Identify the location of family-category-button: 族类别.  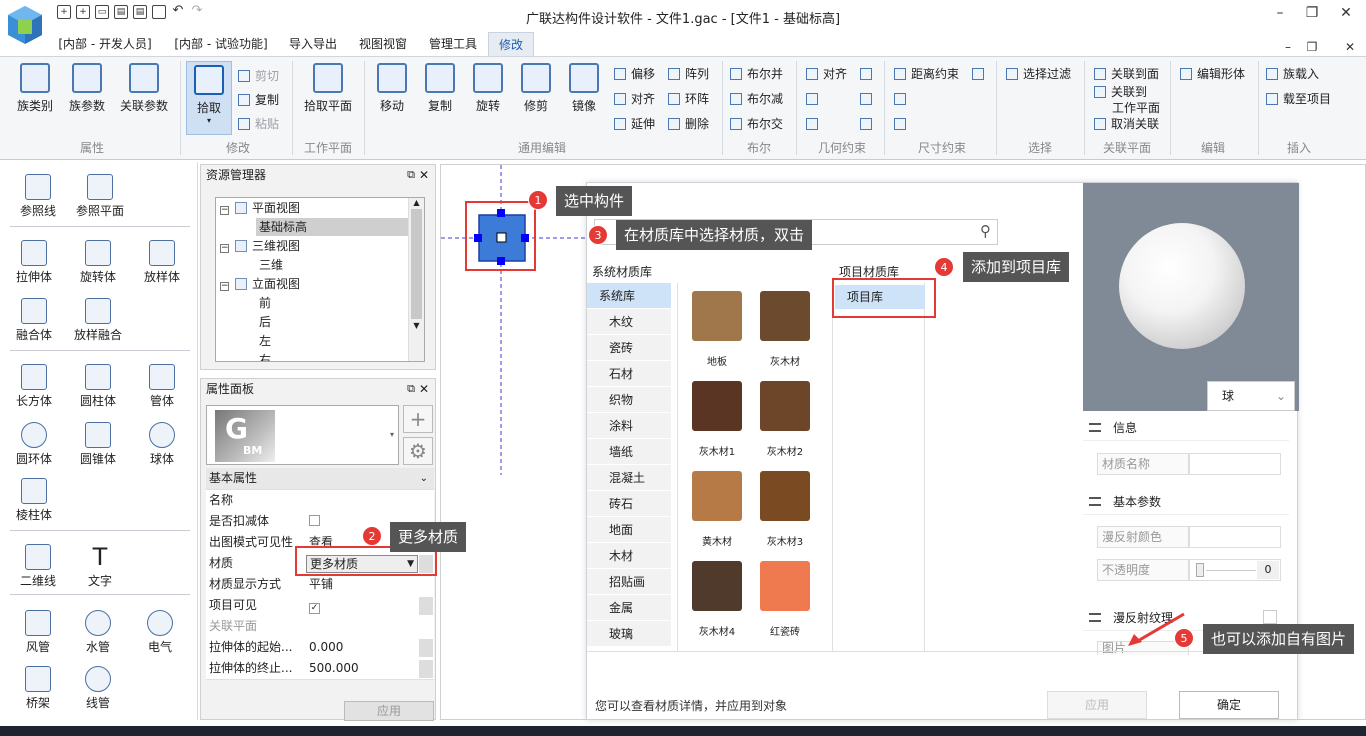
(35, 88).